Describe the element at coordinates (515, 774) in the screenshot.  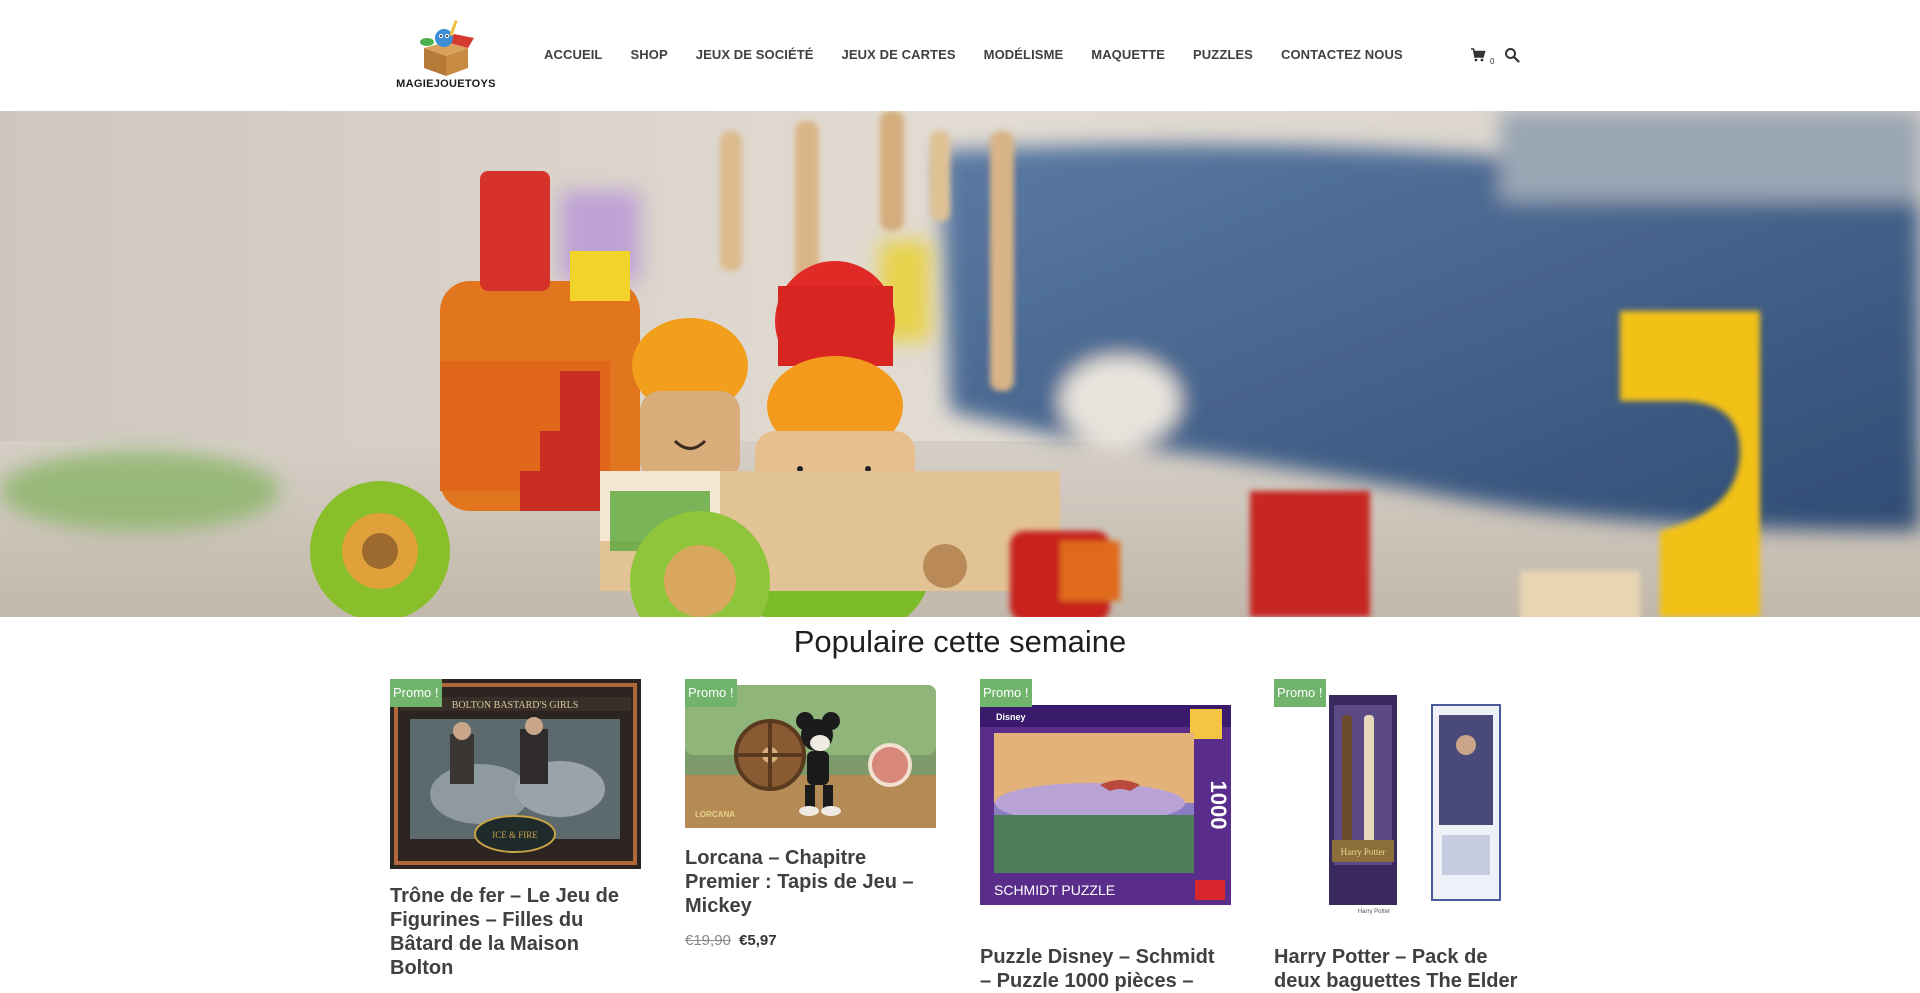
I see `product-image: BOLTON BASTARD'S GIRLS ICE & FIRE` at that location.